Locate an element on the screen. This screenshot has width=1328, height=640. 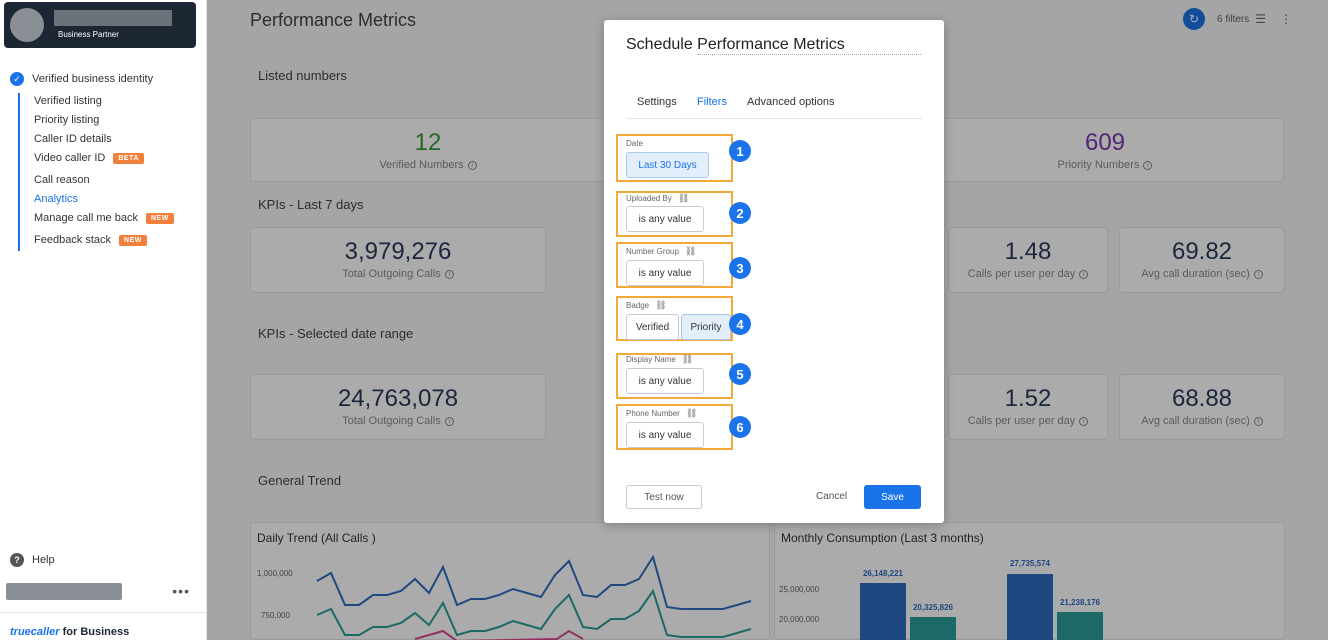
brand-suffix: for Business is located at coordinates (96, 632).